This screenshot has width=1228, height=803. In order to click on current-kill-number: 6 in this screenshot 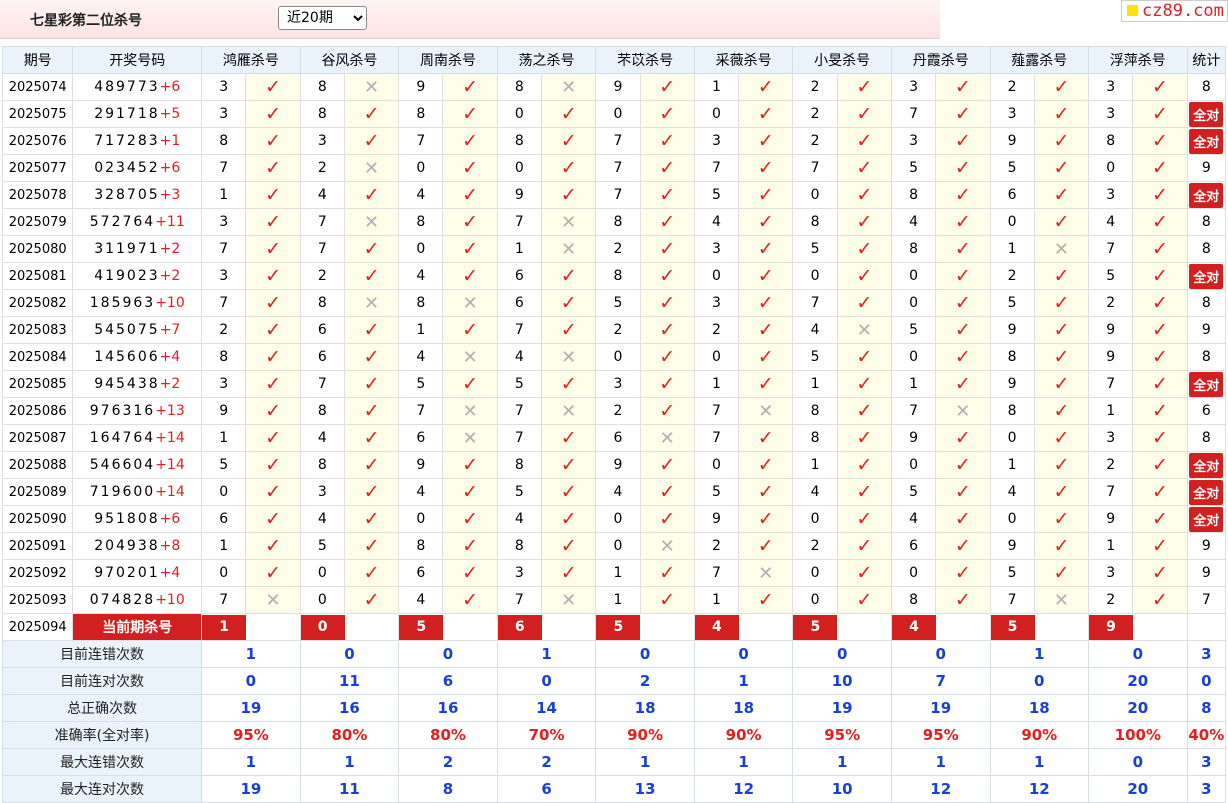, I will do `click(520, 627)`.